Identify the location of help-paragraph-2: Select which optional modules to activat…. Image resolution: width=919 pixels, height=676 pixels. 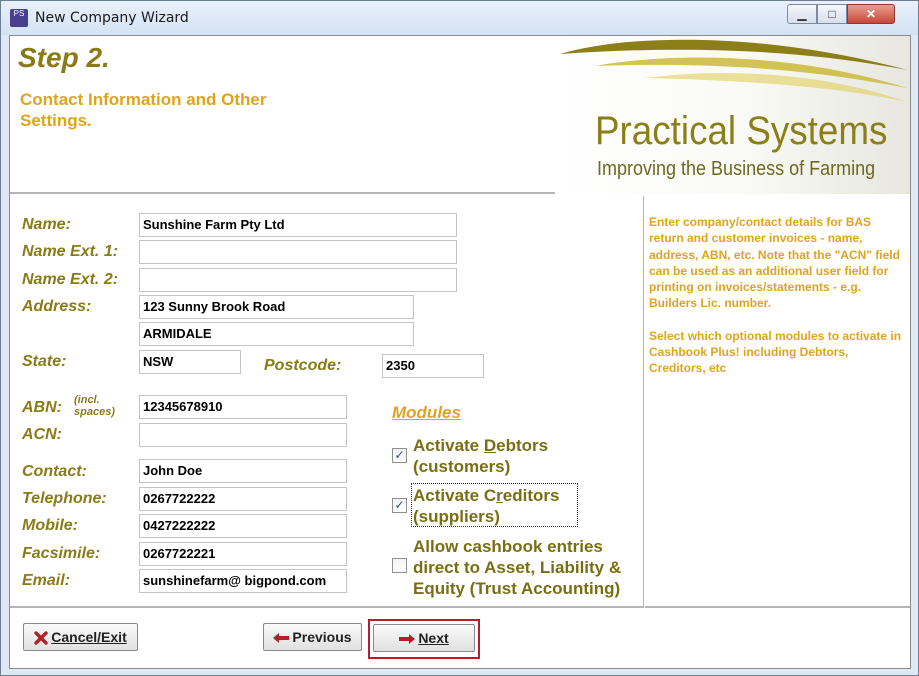
(775, 352).